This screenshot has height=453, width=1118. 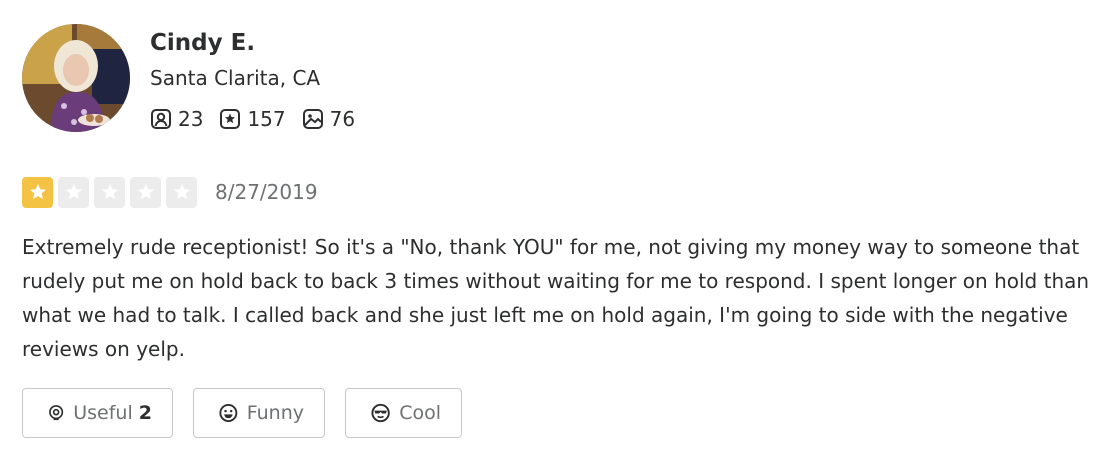 I want to click on user-photo, so click(x=76, y=78).